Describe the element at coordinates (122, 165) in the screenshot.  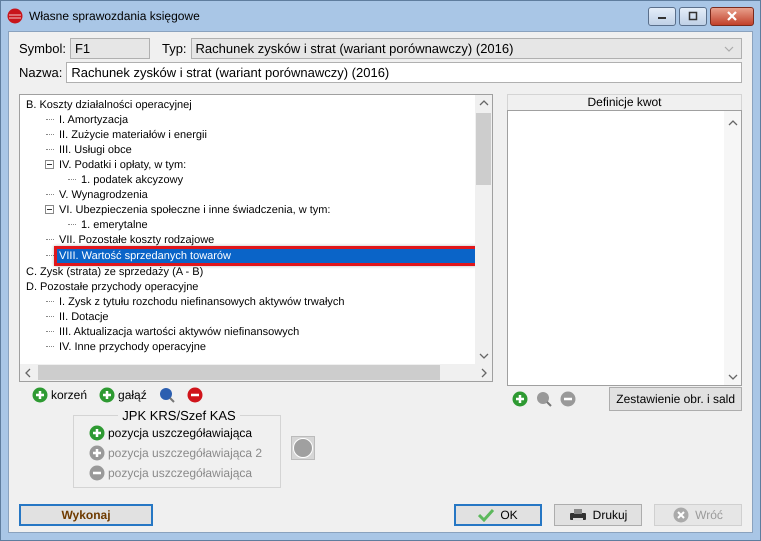
I see `tree-item: IV. Podatki i opłaty, w tym:` at that location.